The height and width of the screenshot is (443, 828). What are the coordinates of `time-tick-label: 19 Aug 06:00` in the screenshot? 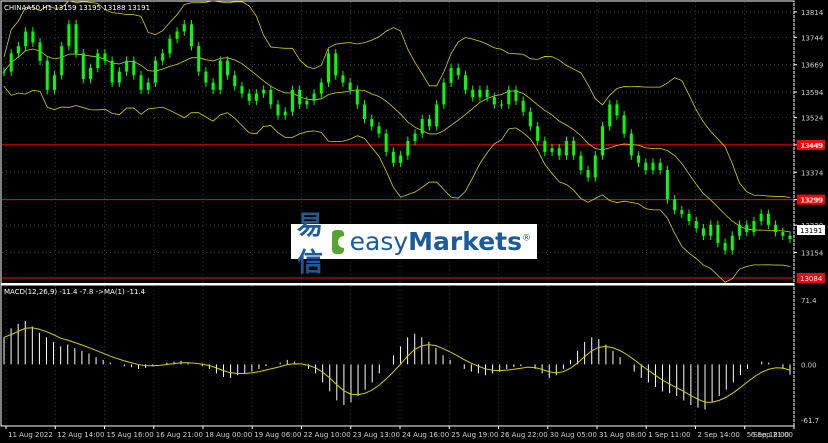 It's located at (277, 435).